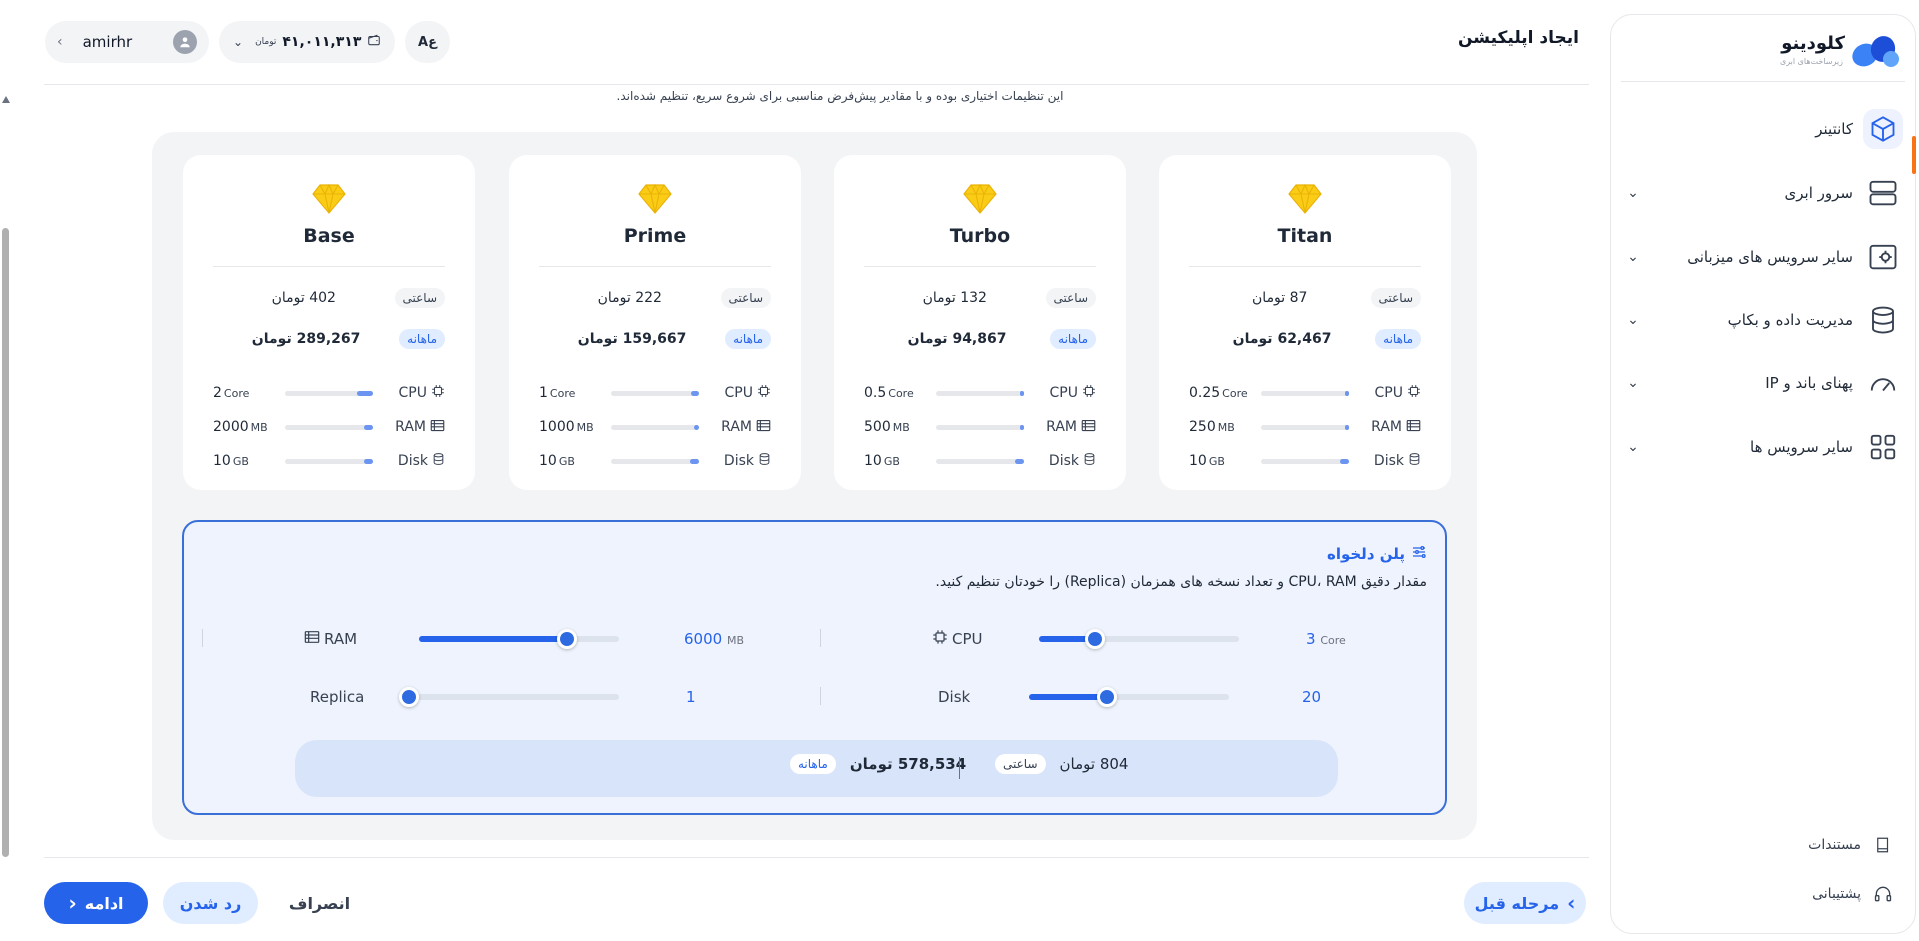  What do you see at coordinates (5, 542) in the screenshot?
I see `page-scrollbar-thumb` at bounding box center [5, 542].